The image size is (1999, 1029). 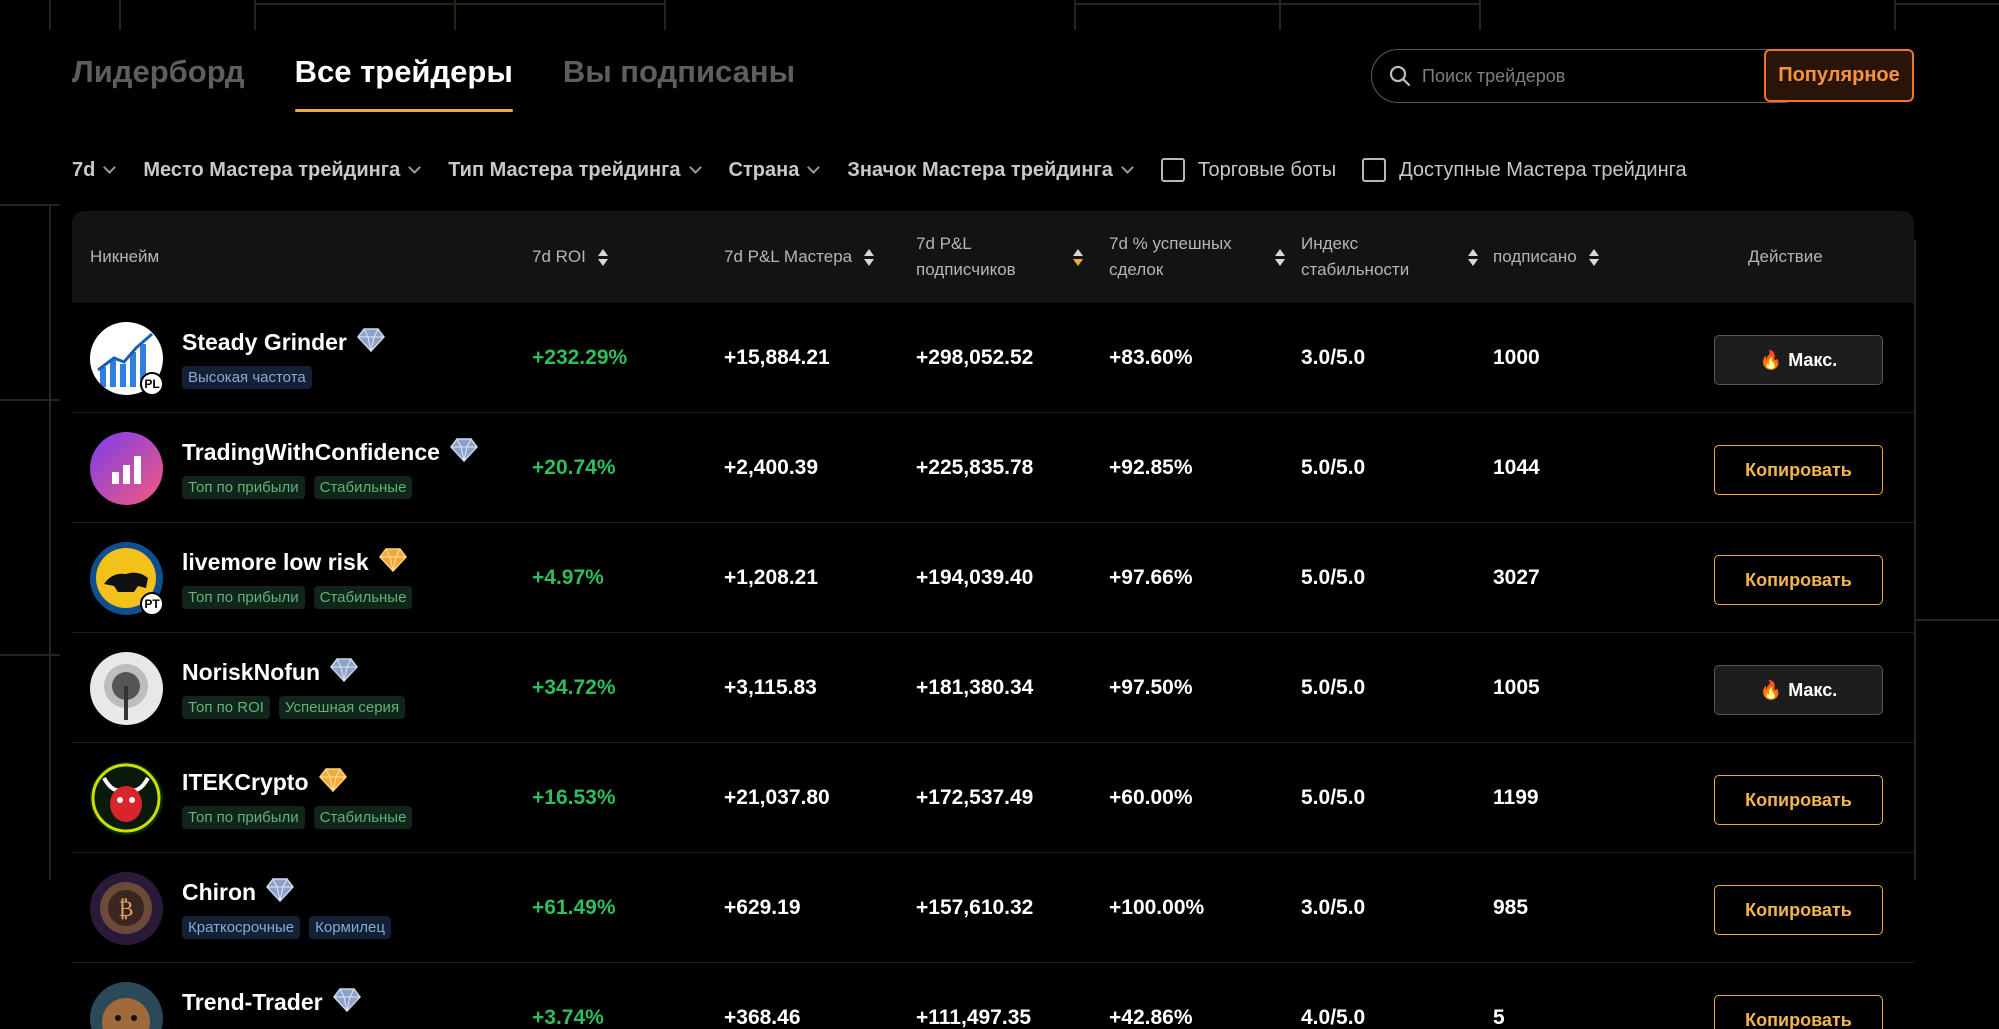 I want to click on col-pnl-followers-label: 7d P&L подписчиков, so click(x=966, y=256).